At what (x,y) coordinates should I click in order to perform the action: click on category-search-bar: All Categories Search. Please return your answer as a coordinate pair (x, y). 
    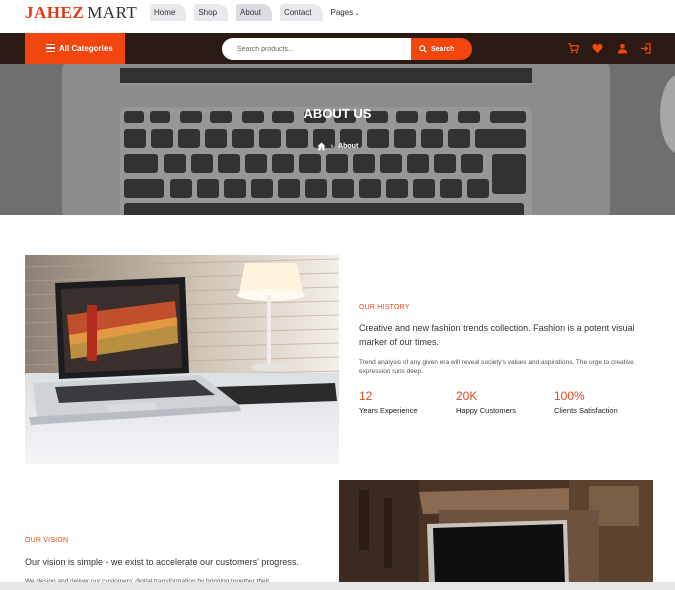
    Looking at the image, I should click on (337, 48).